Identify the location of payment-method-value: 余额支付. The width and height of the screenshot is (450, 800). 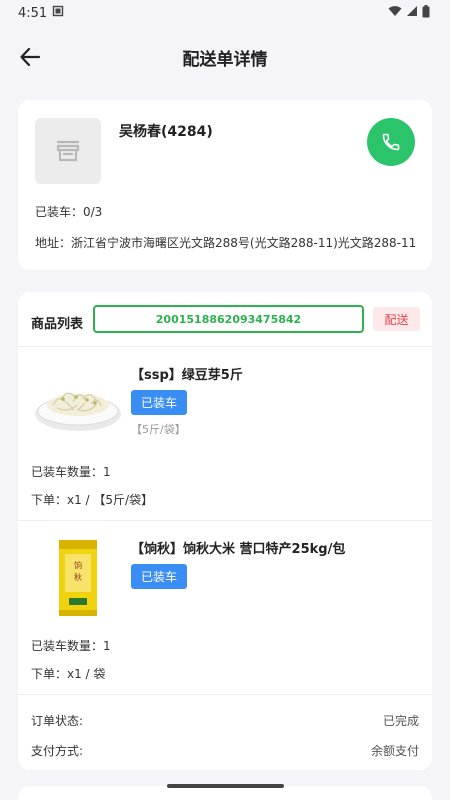
(394, 751).